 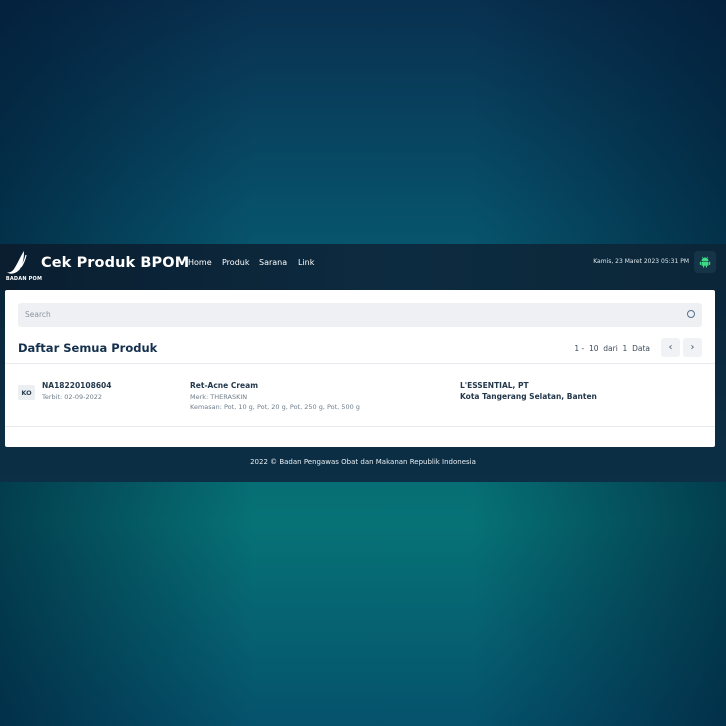 I want to click on datetime-display: Kamis, 23 Maret 2023 05:31 PM, so click(x=641, y=261).